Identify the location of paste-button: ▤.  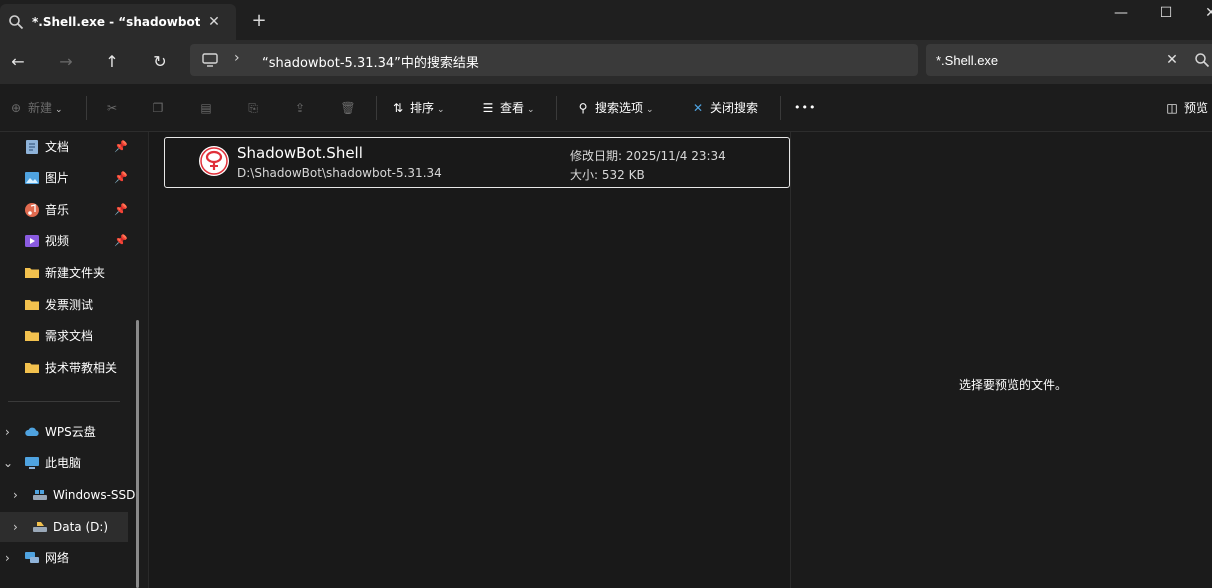
(208, 108).